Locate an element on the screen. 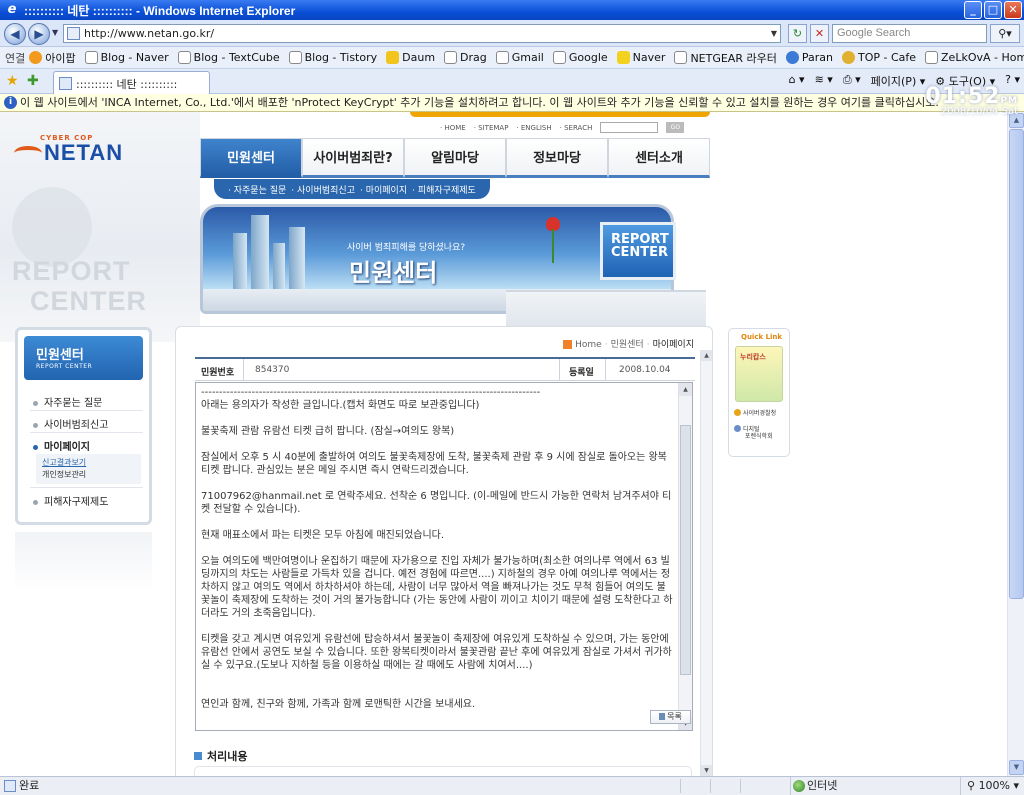  quick-link-police: 사이버경찰청 is located at coordinates (755, 413).